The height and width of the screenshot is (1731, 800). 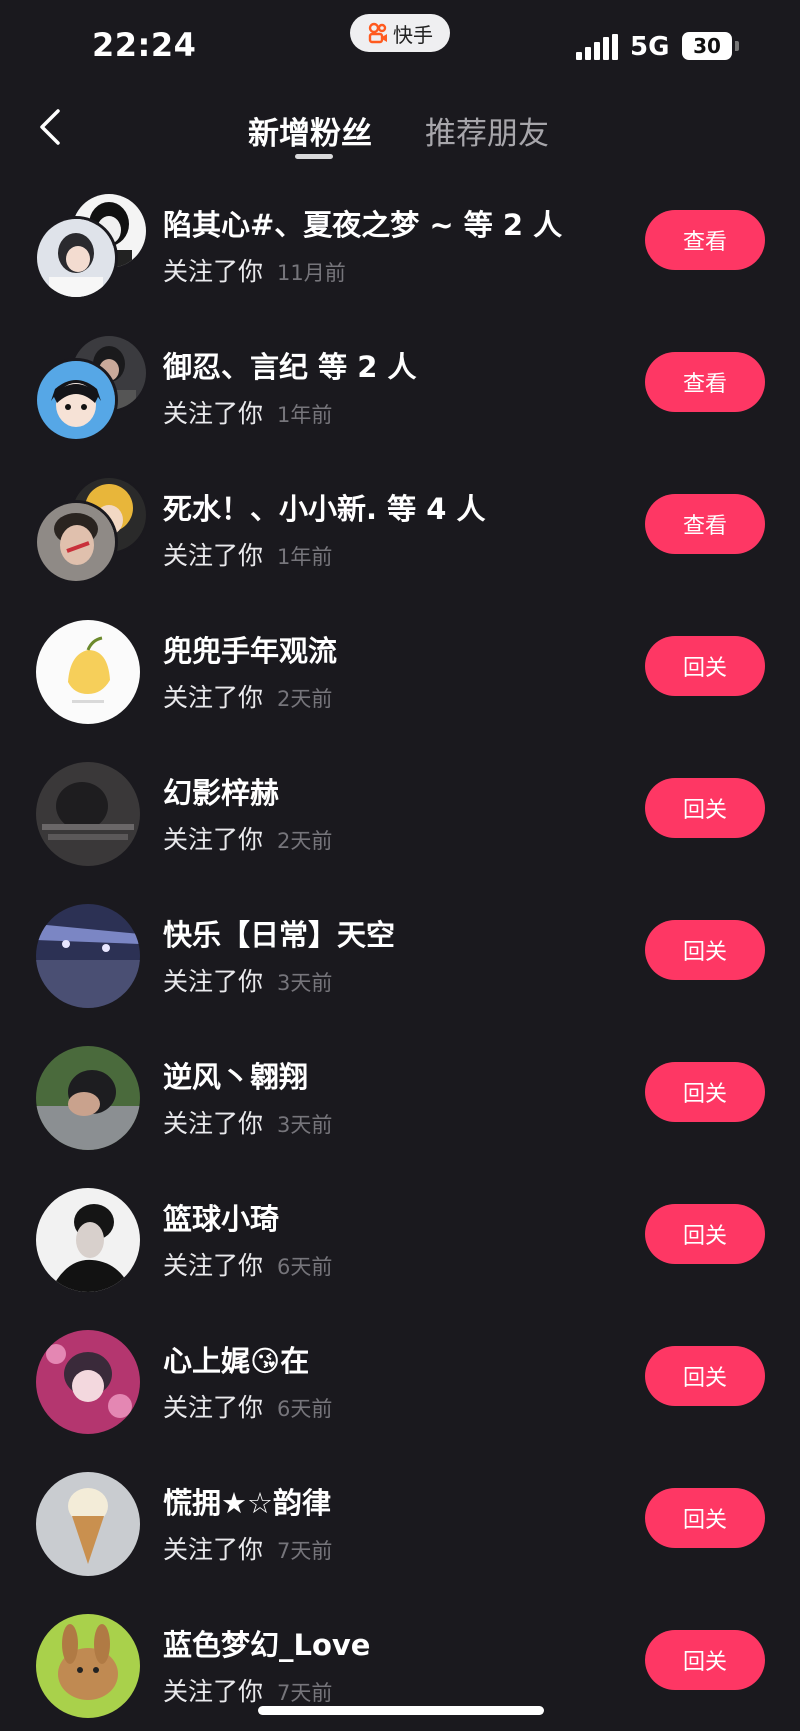 I want to click on follower-name: 心上娓😘在, so click(x=236, y=1361).